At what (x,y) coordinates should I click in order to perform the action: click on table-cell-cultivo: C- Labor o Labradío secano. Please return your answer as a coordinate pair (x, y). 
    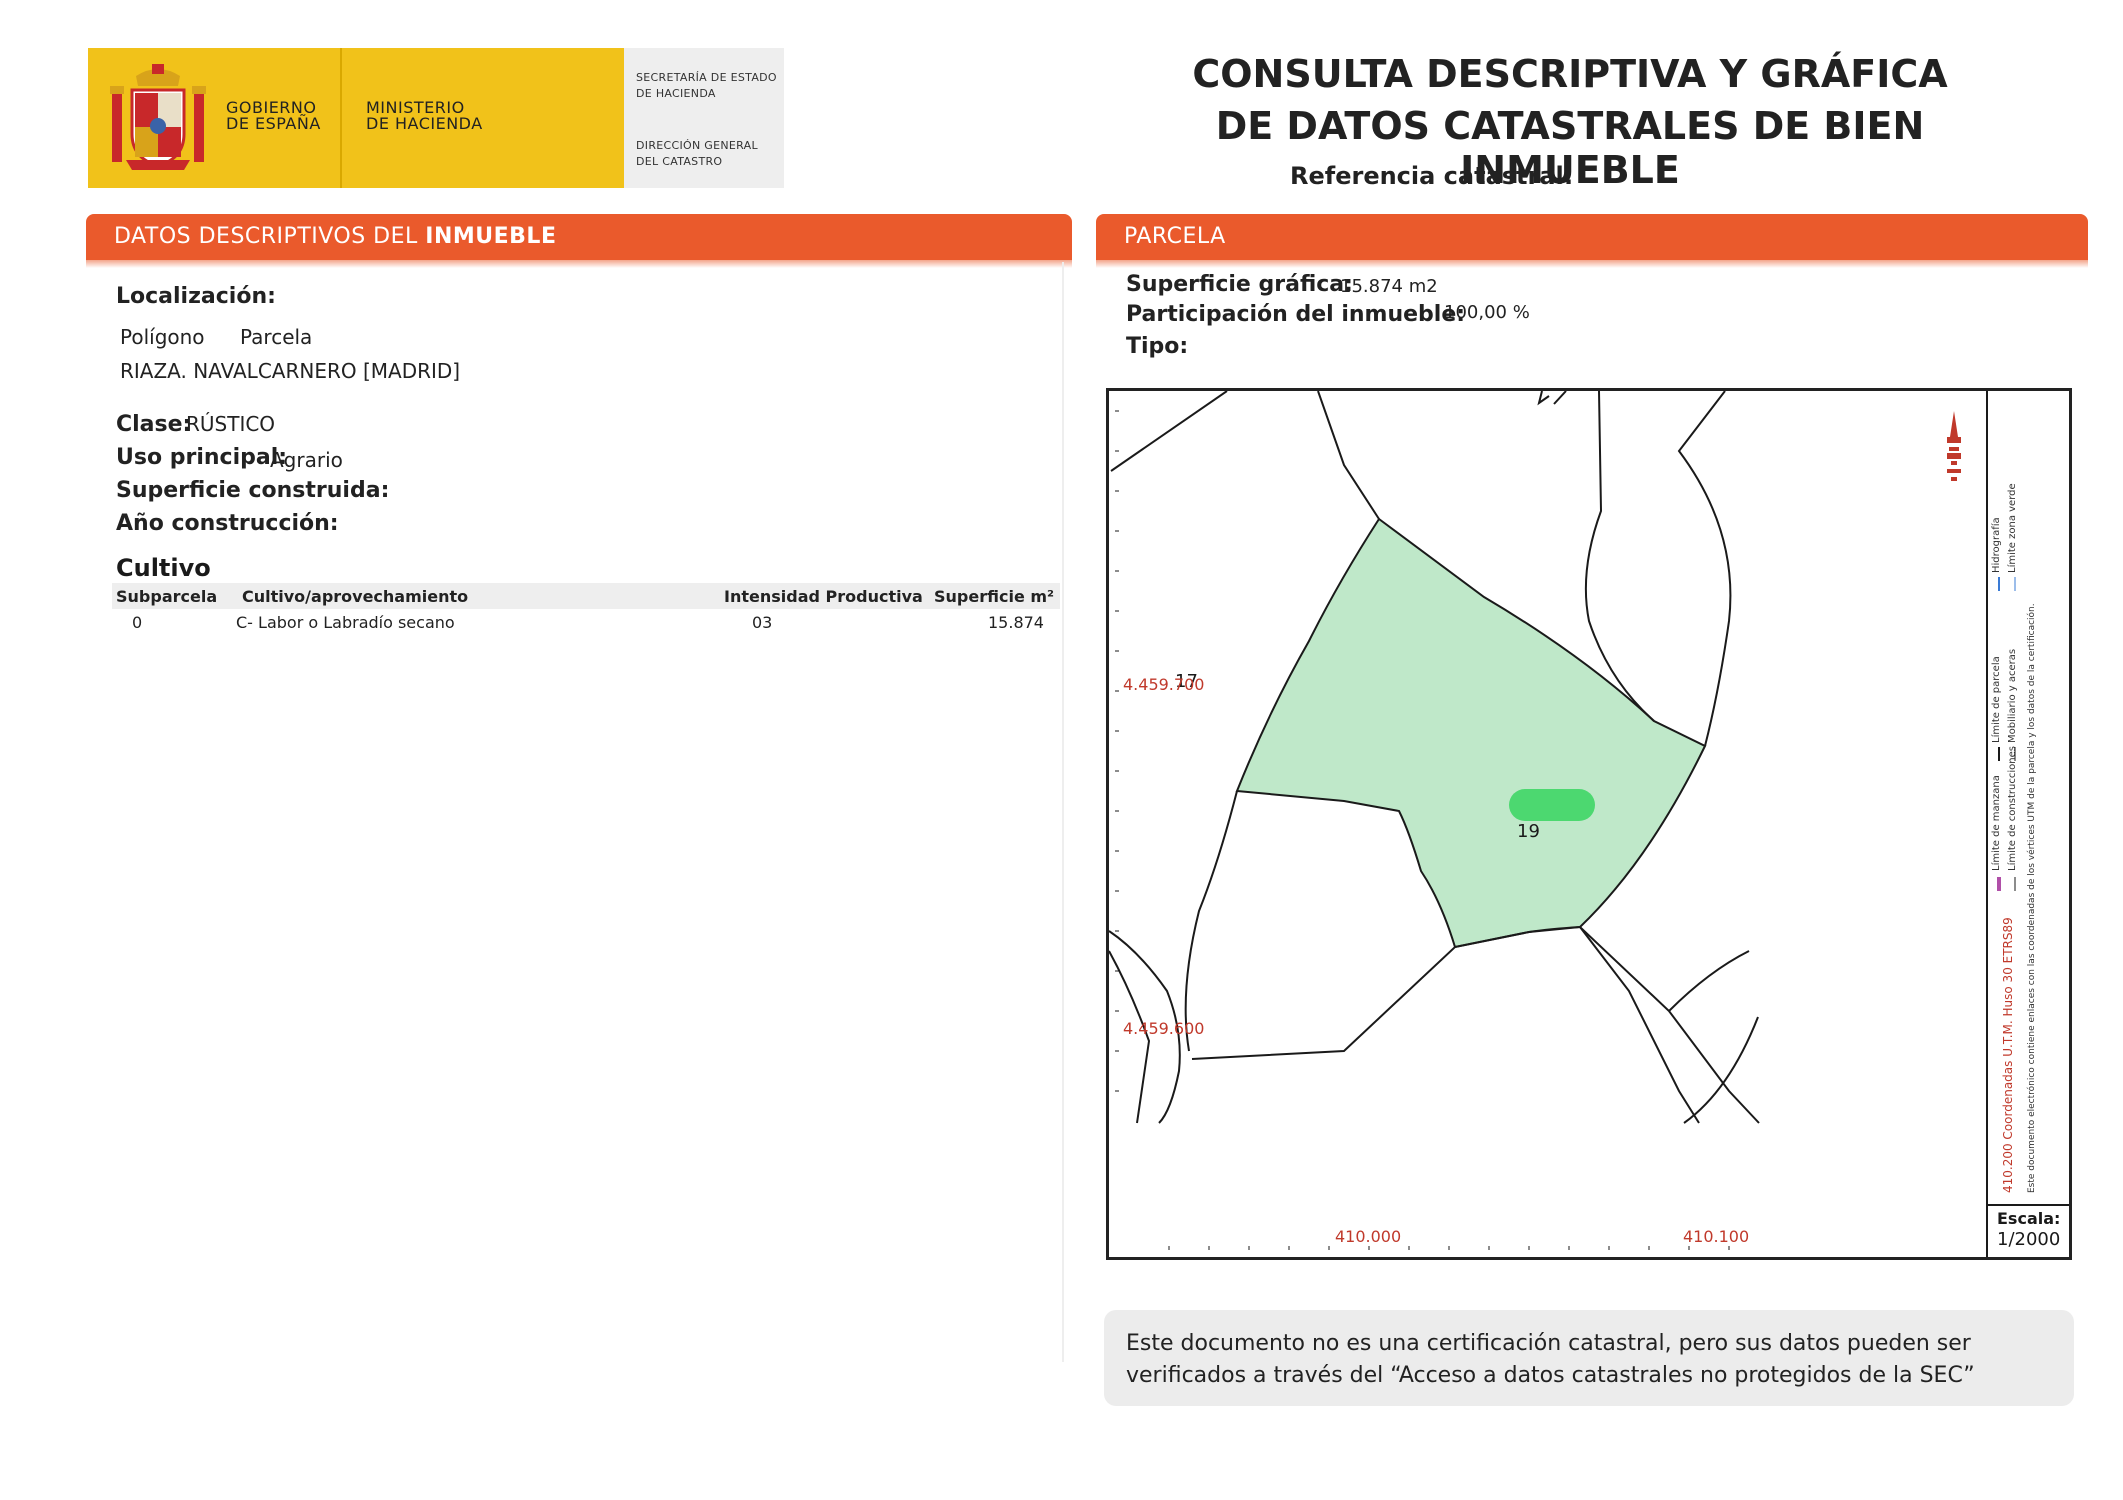
    Looking at the image, I should click on (345, 622).